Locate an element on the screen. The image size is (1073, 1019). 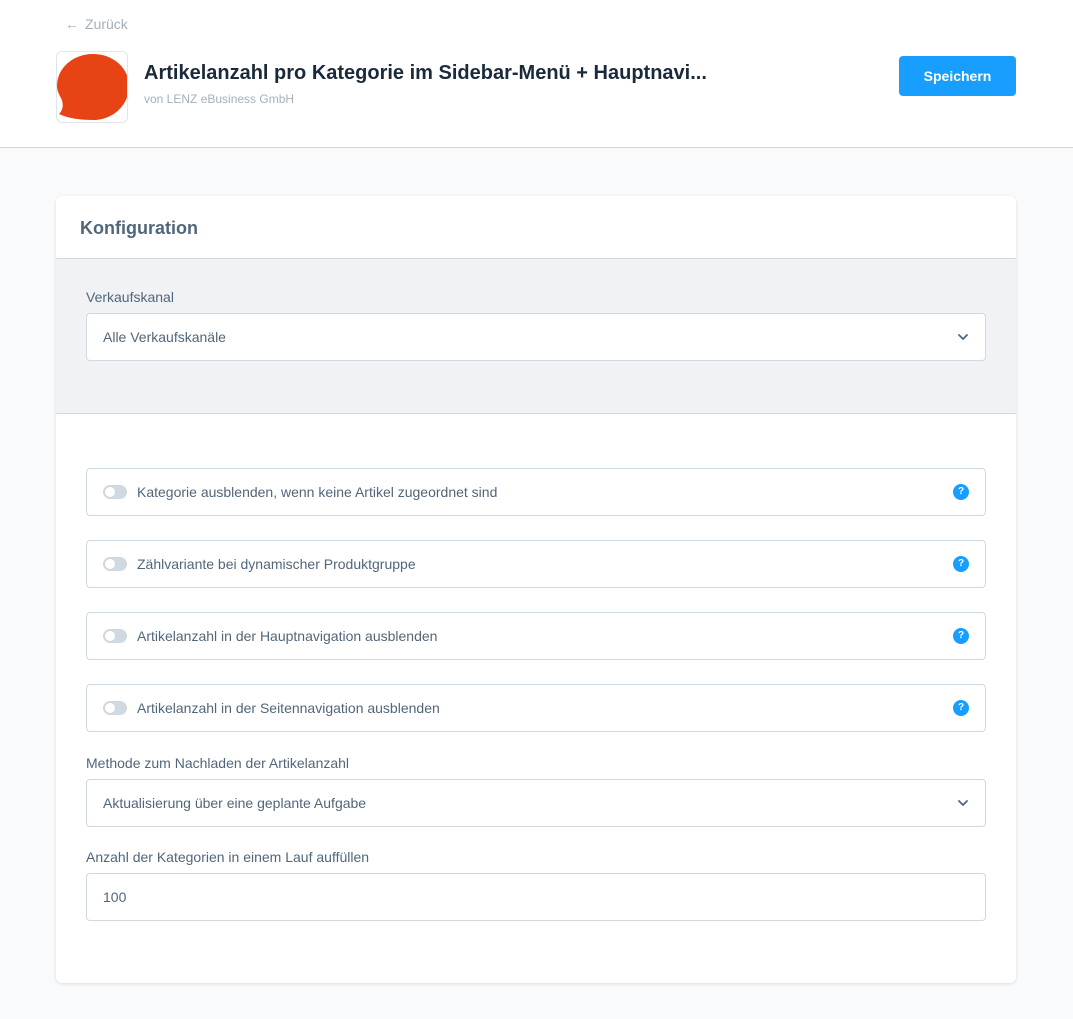
card-header: Konfiguration is located at coordinates (536, 227).